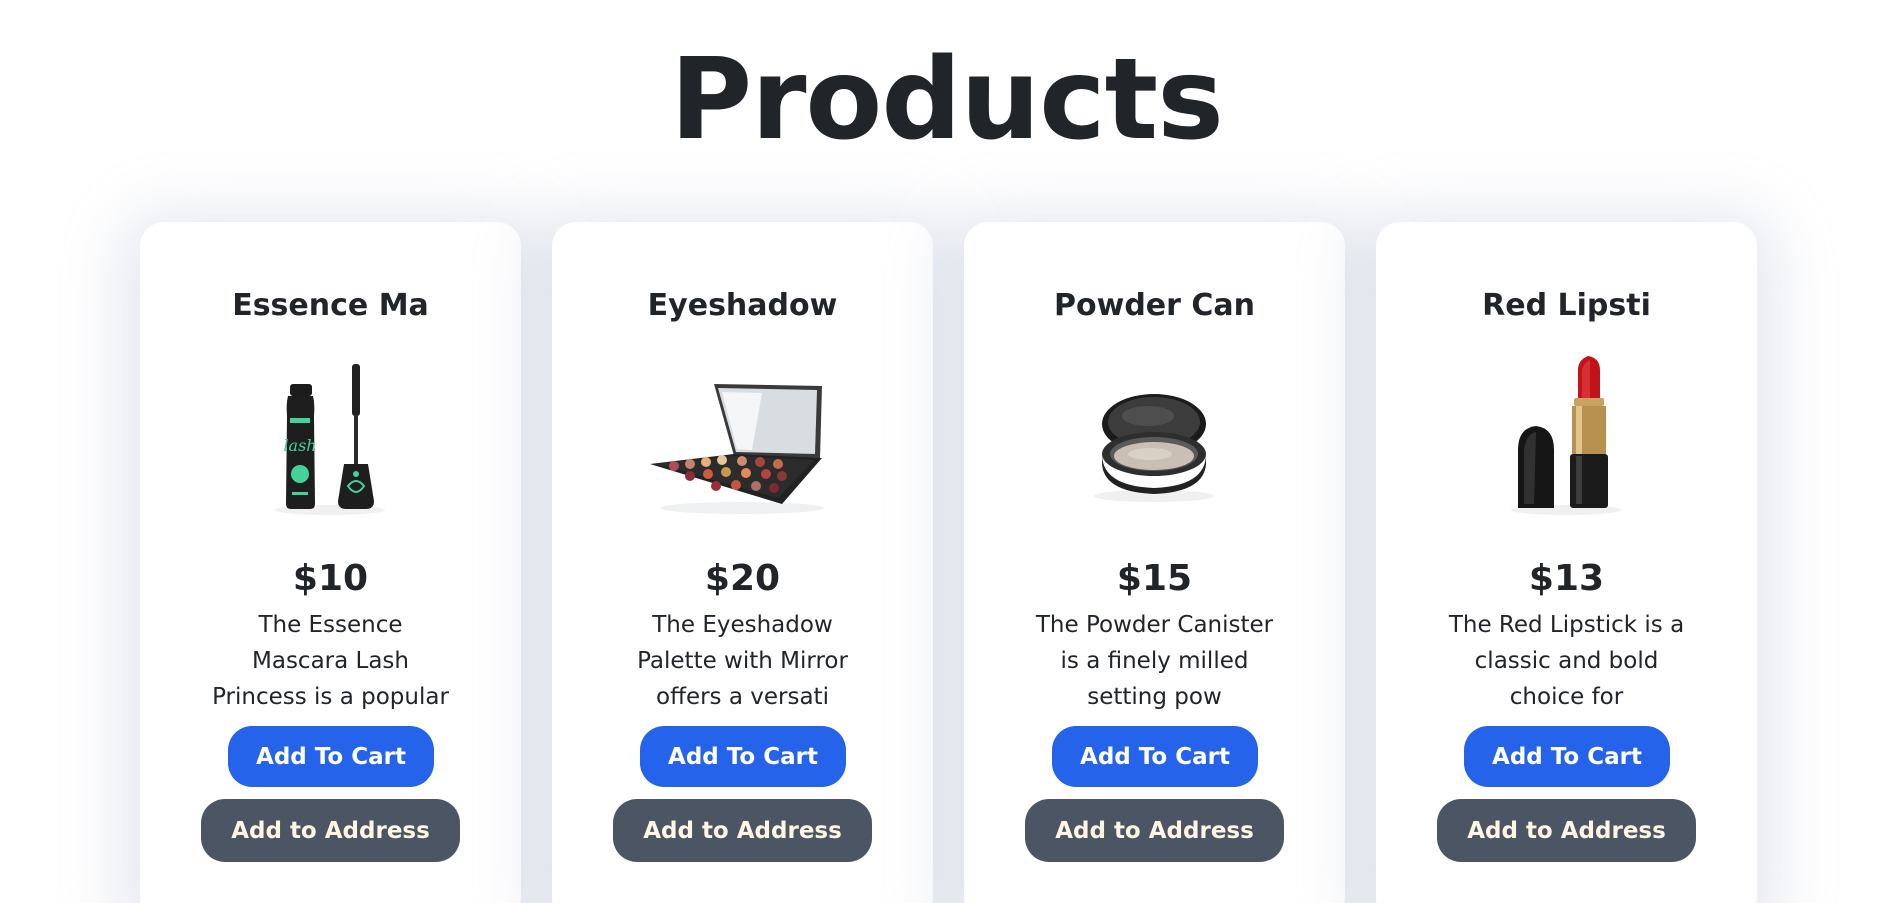  What do you see at coordinates (330, 578) in the screenshot?
I see `product-price: $10` at bounding box center [330, 578].